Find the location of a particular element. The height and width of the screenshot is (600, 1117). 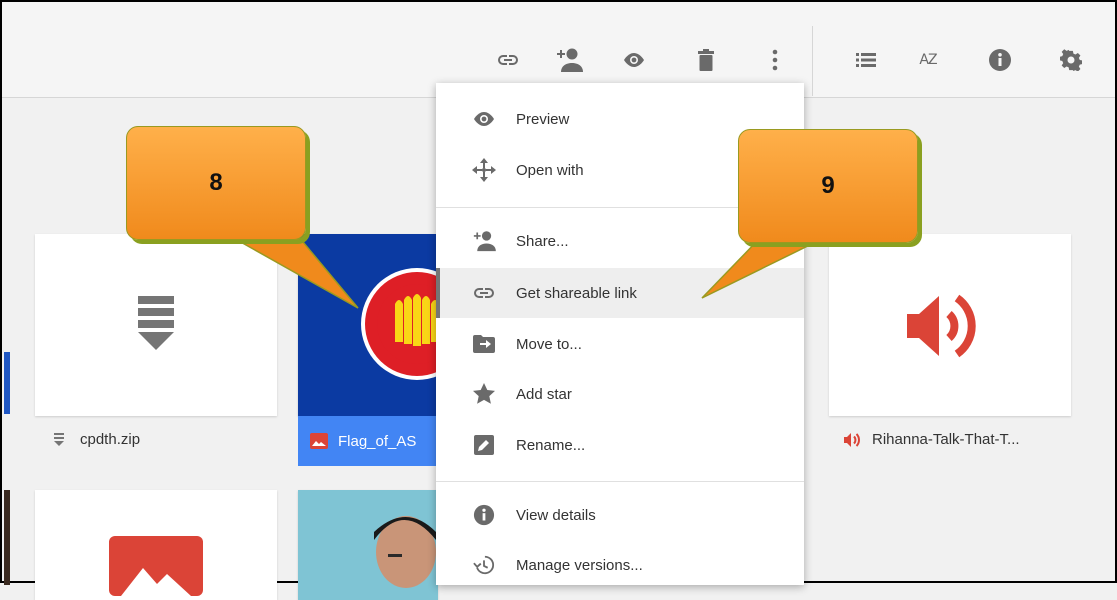

menu-item-label: Preview is located at coordinates (543, 119).